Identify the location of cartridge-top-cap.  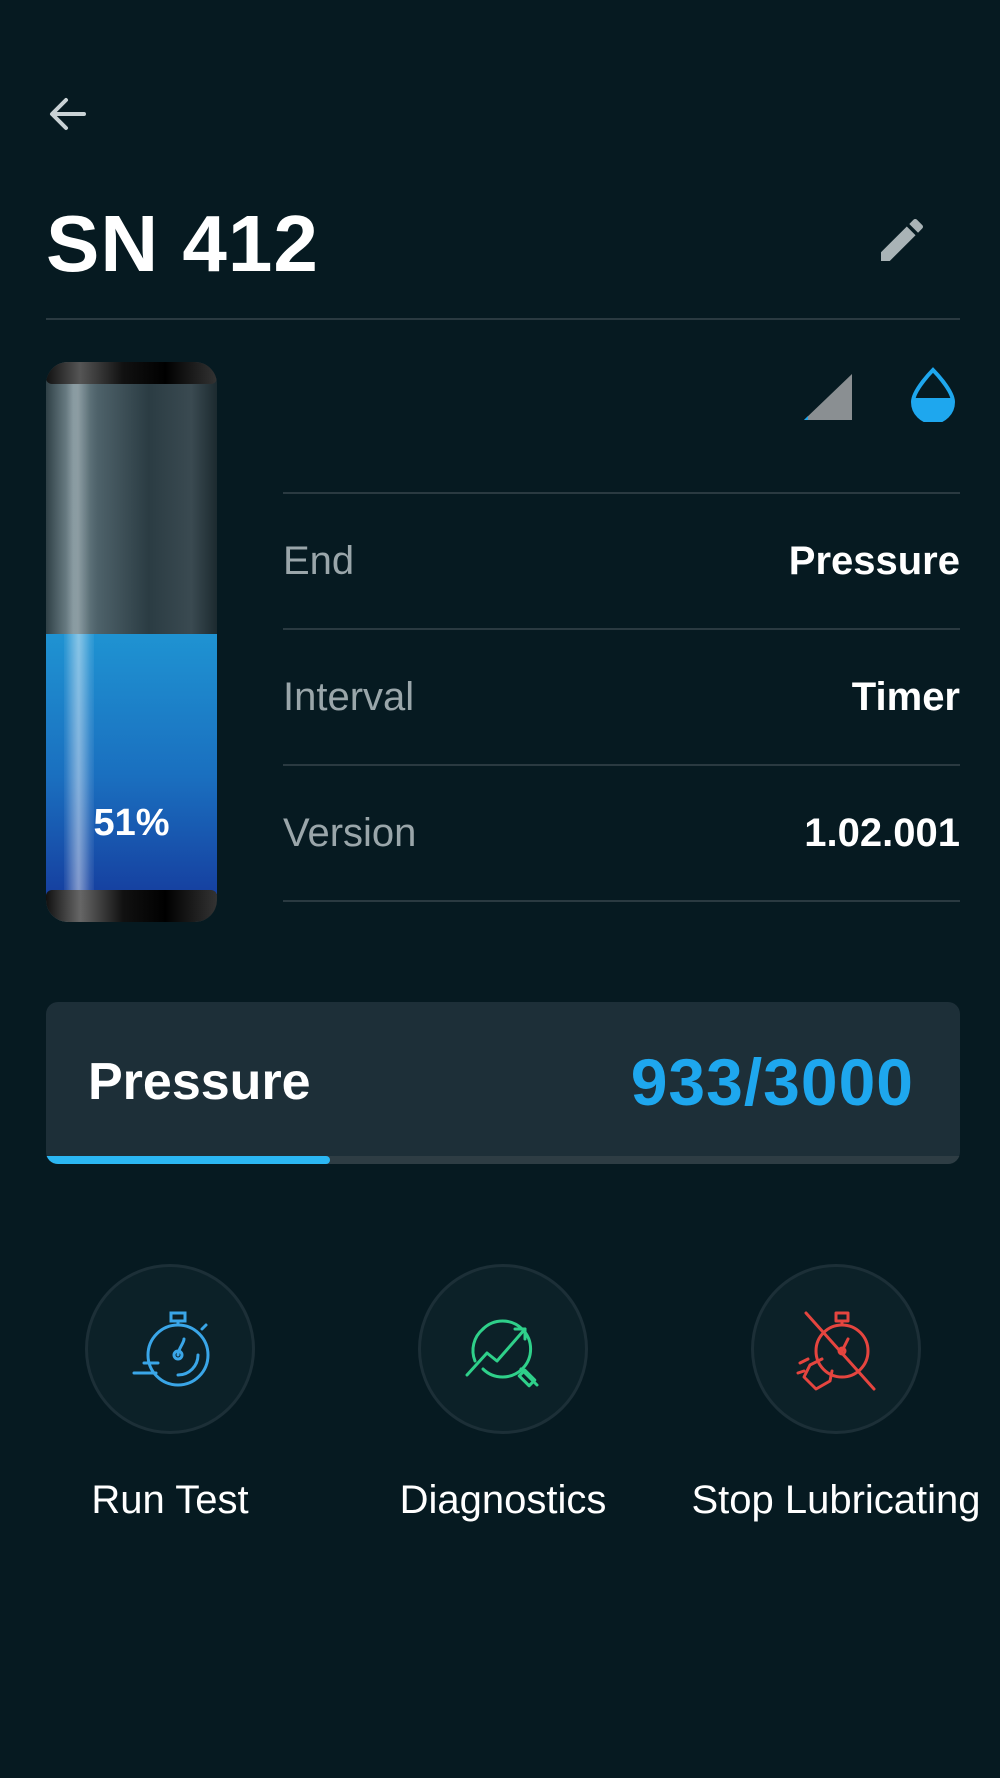
(131, 373).